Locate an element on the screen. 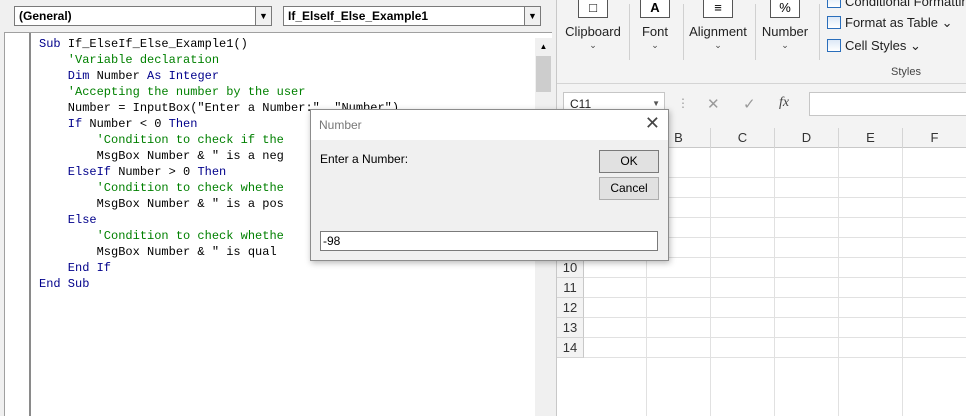 This screenshot has height=416, width=966. number-group: % Number ⌄ is located at coordinates (785, 31).